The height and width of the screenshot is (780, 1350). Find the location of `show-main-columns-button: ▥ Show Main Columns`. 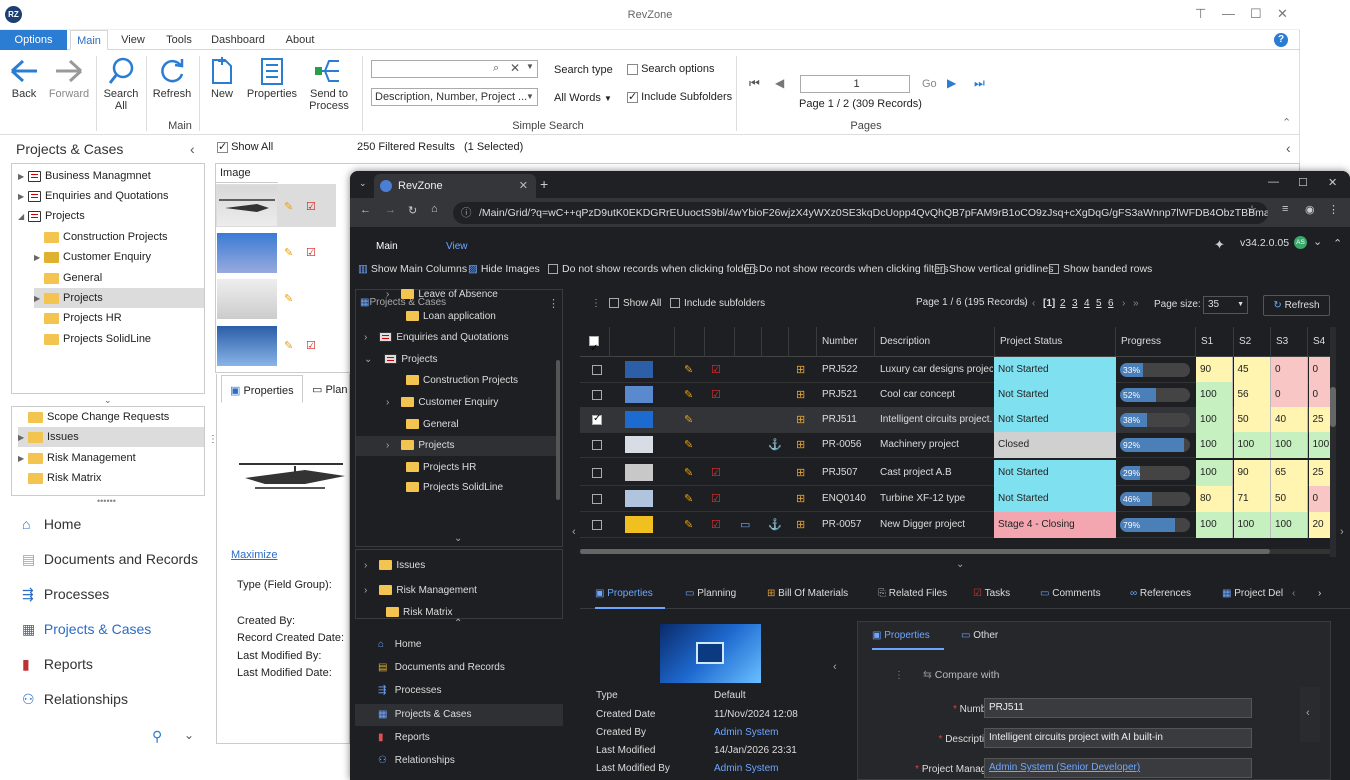

show-main-columns-button: ▥ Show Main Columns is located at coordinates (412, 269).